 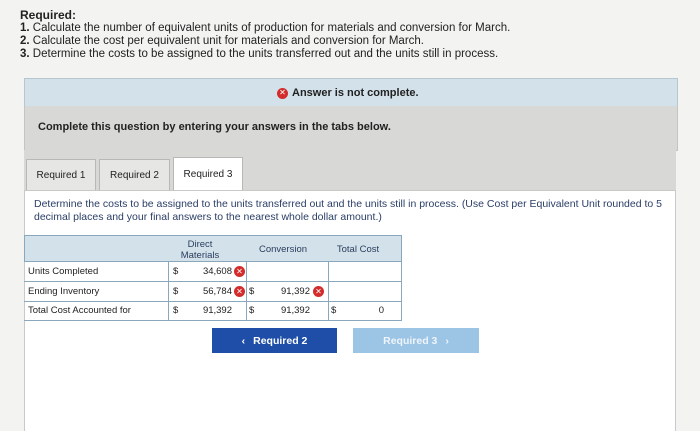 I want to click on total-materials-value: 91,392, so click(x=217, y=310).